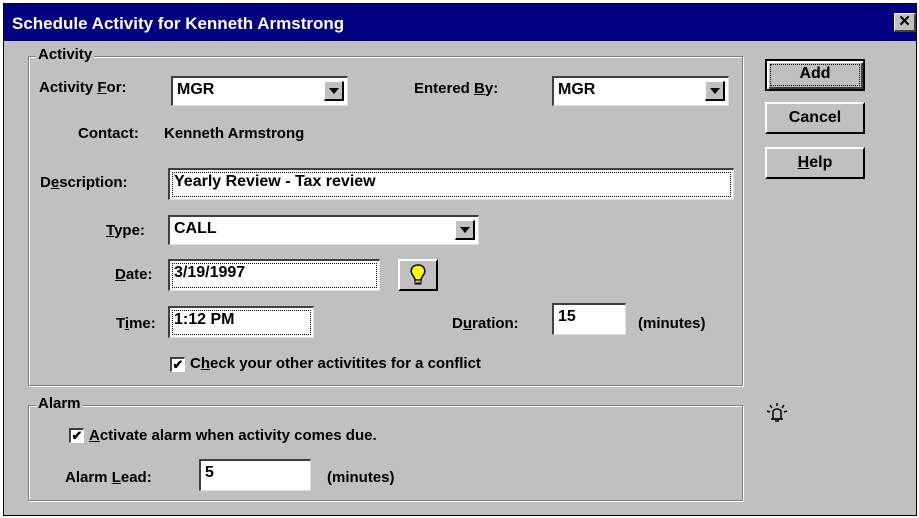 The width and height of the screenshot is (919, 518). I want to click on alarm-lead-value: 5, so click(209, 472).